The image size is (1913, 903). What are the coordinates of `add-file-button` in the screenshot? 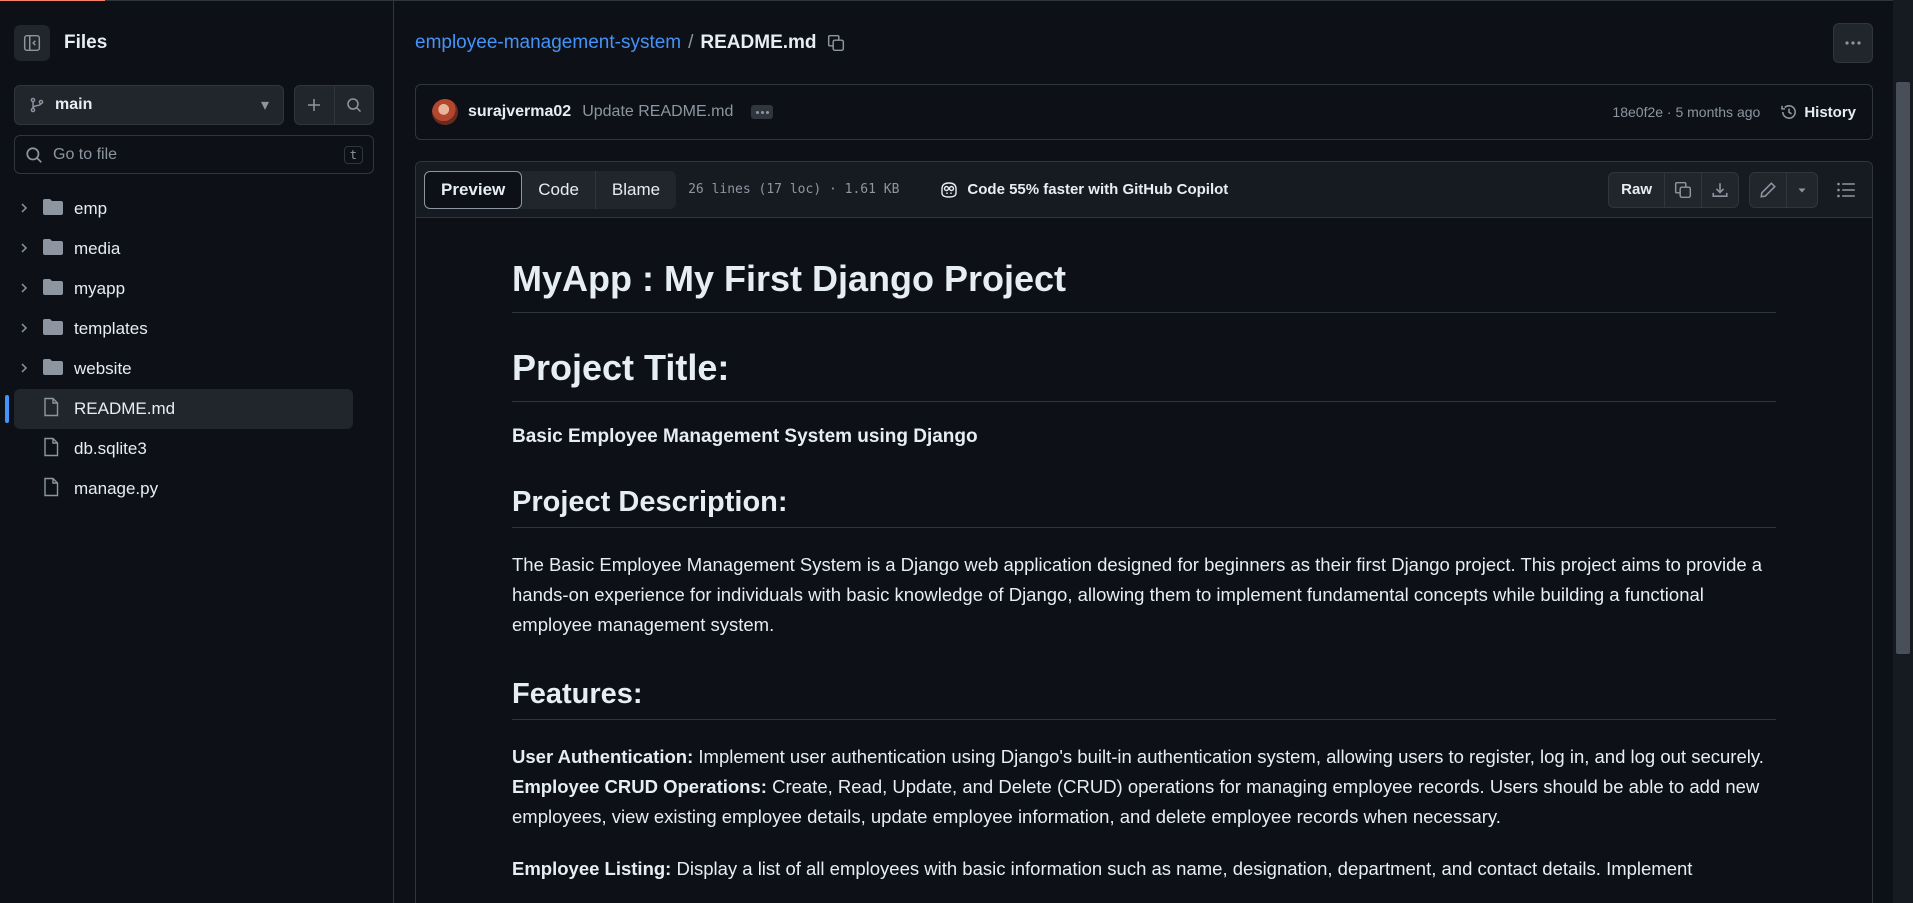 It's located at (314, 105).